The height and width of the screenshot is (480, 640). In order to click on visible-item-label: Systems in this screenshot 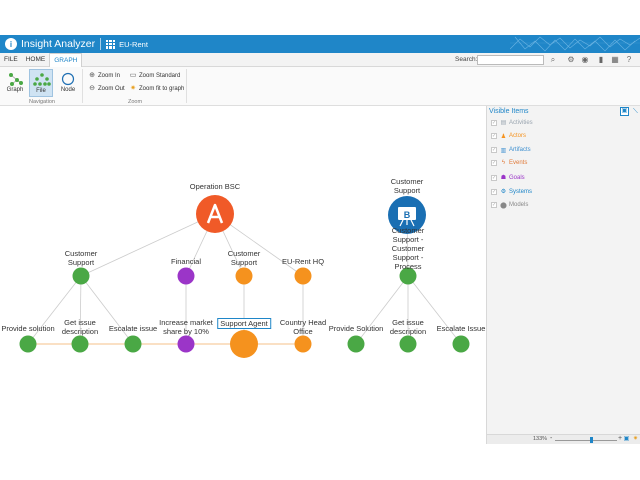, I will do `click(521, 191)`.